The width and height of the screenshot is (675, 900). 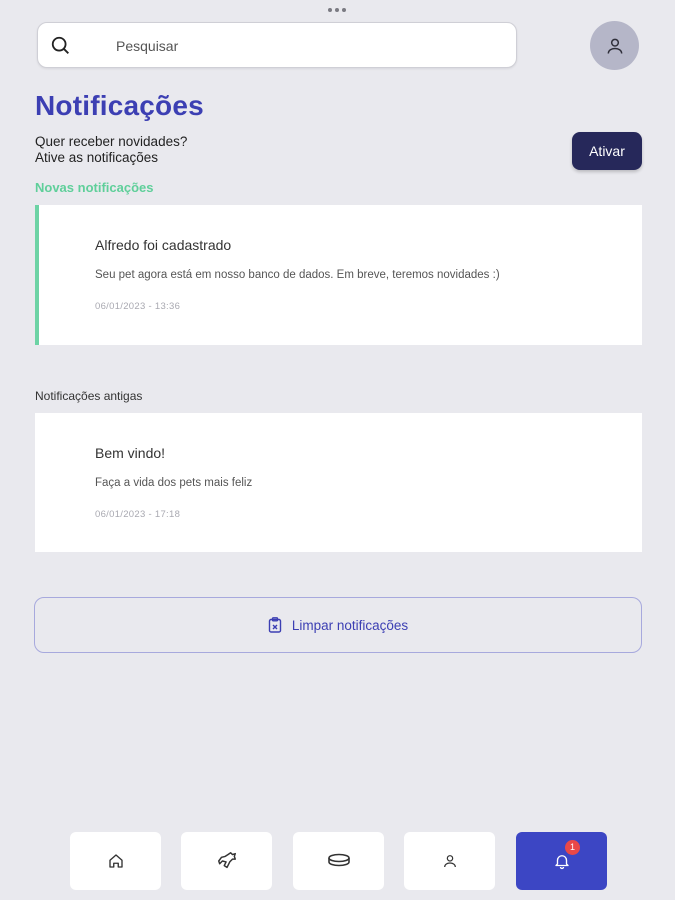 What do you see at coordinates (61, 46) in the screenshot?
I see `search-icon` at bounding box center [61, 46].